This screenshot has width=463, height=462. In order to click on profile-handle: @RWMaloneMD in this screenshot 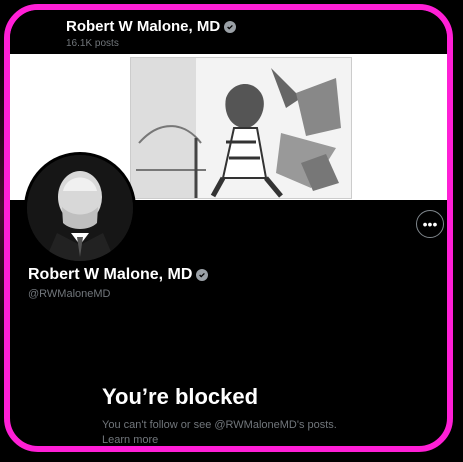, I will do `click(69, 294)`.